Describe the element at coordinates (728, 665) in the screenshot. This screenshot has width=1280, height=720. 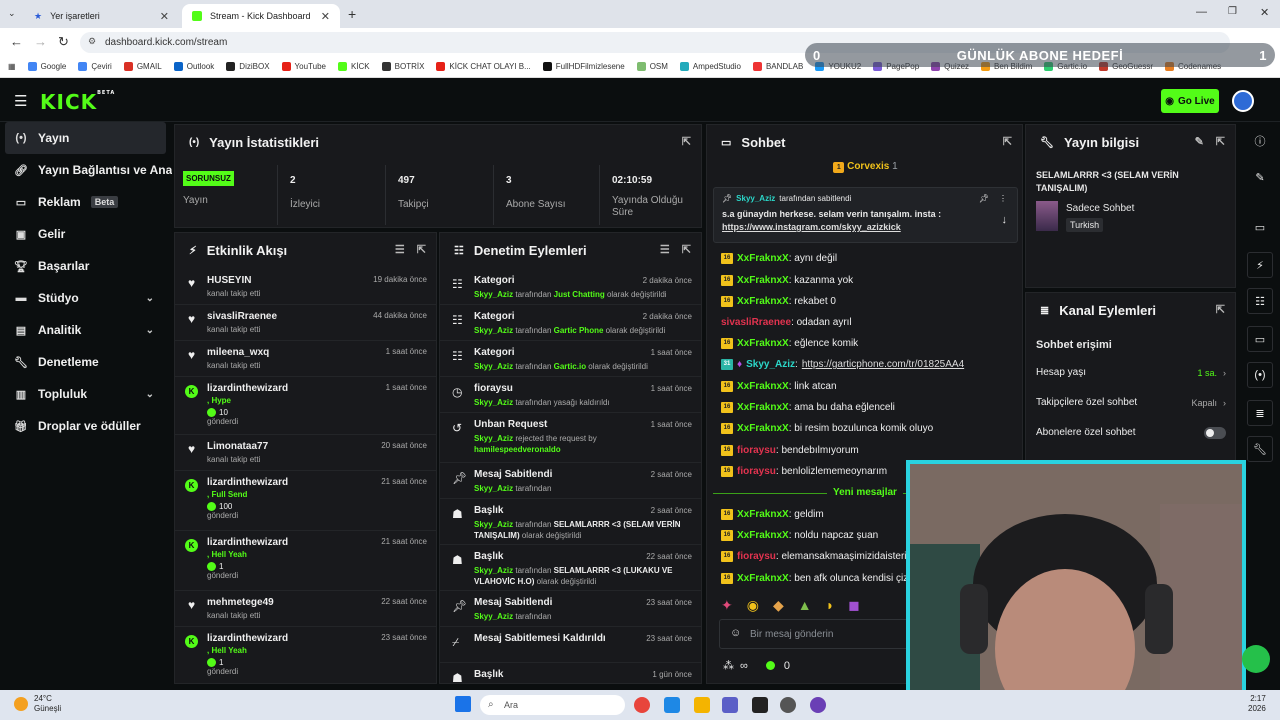
I see `points-icon: ⁂` at that location.